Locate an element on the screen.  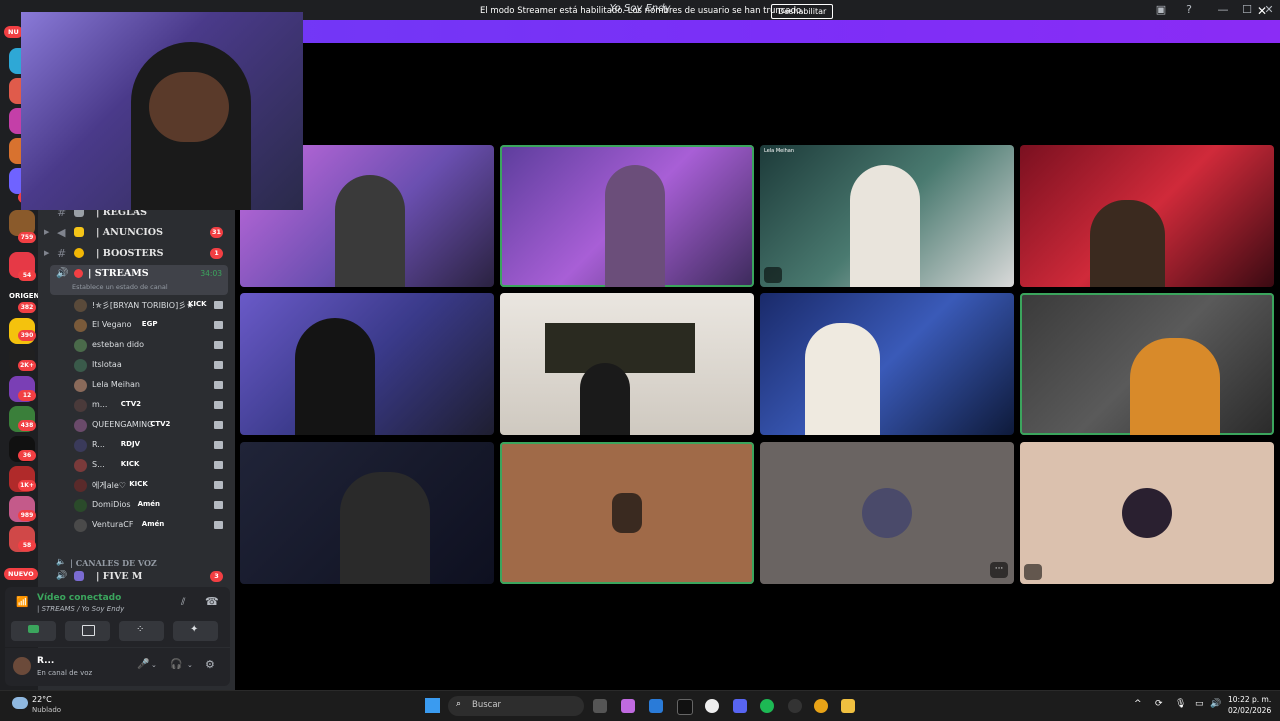
voice-user-row: 에게ale♡ KICK is located at coordinates (136, 486).